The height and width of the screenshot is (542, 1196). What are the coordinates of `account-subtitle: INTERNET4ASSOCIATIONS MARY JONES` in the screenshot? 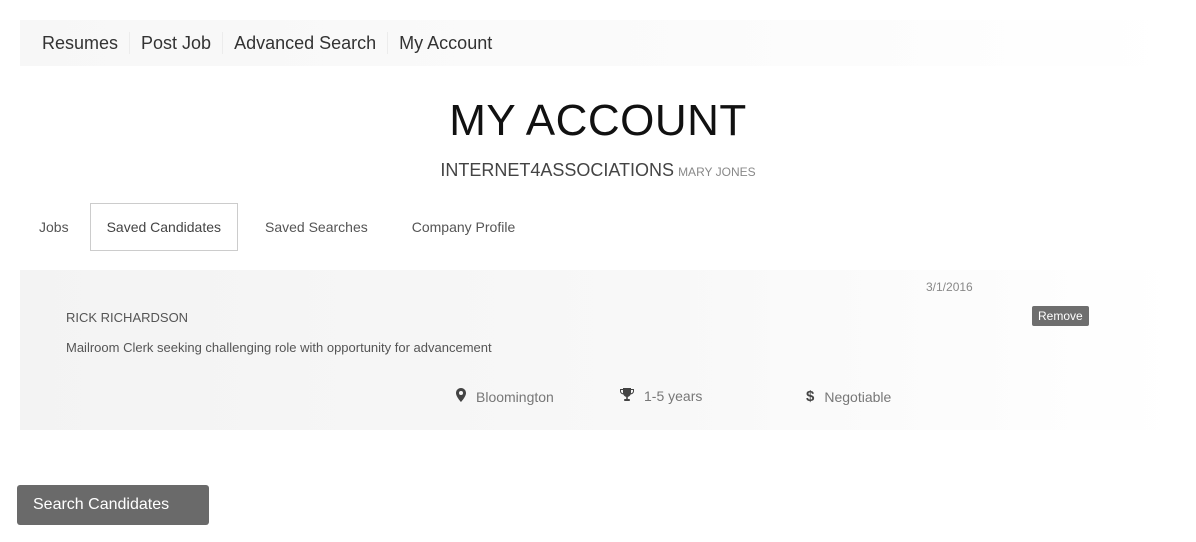 It's located at (598, 170).